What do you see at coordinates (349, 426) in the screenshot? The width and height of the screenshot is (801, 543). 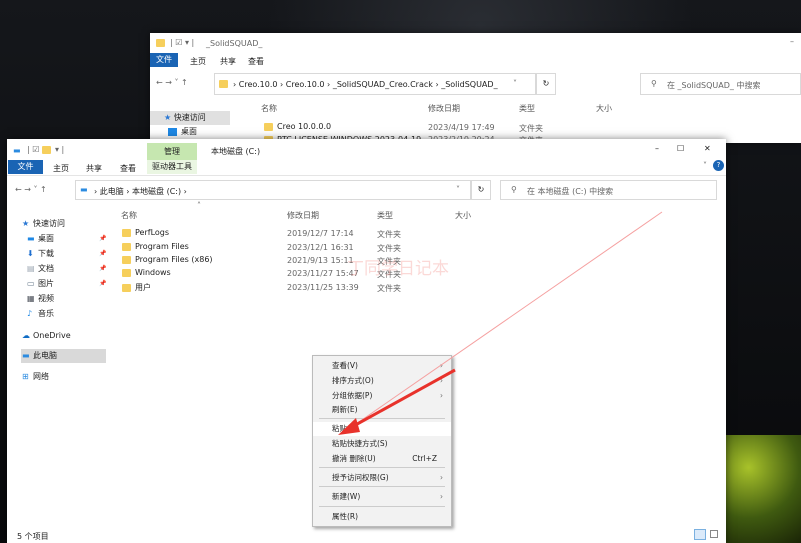 I see `arrow-head` at bounding box center [349, 426].